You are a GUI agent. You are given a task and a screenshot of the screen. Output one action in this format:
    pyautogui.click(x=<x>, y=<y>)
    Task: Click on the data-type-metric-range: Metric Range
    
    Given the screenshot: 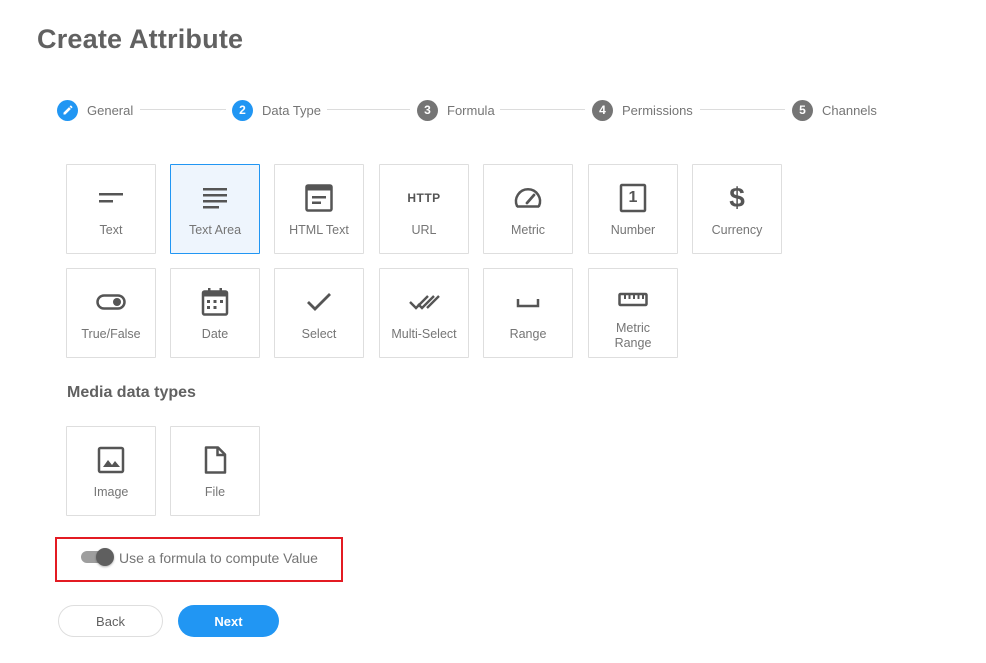 What is the action you would take?
    pyautogui.click(x=633, y=313)
    